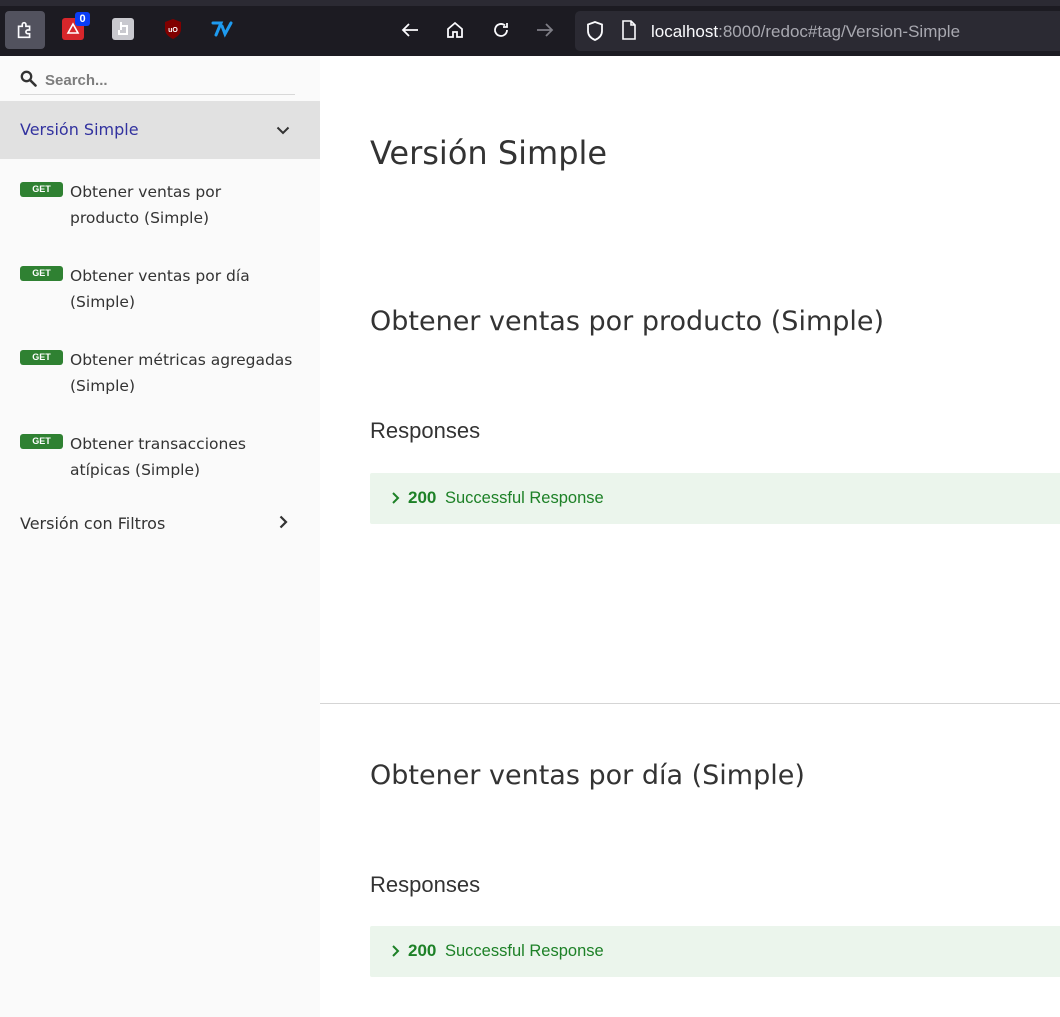 The height and width of the screenshot is (1017, 1060). I want to click on extension-button-gray, so click(123, 29).